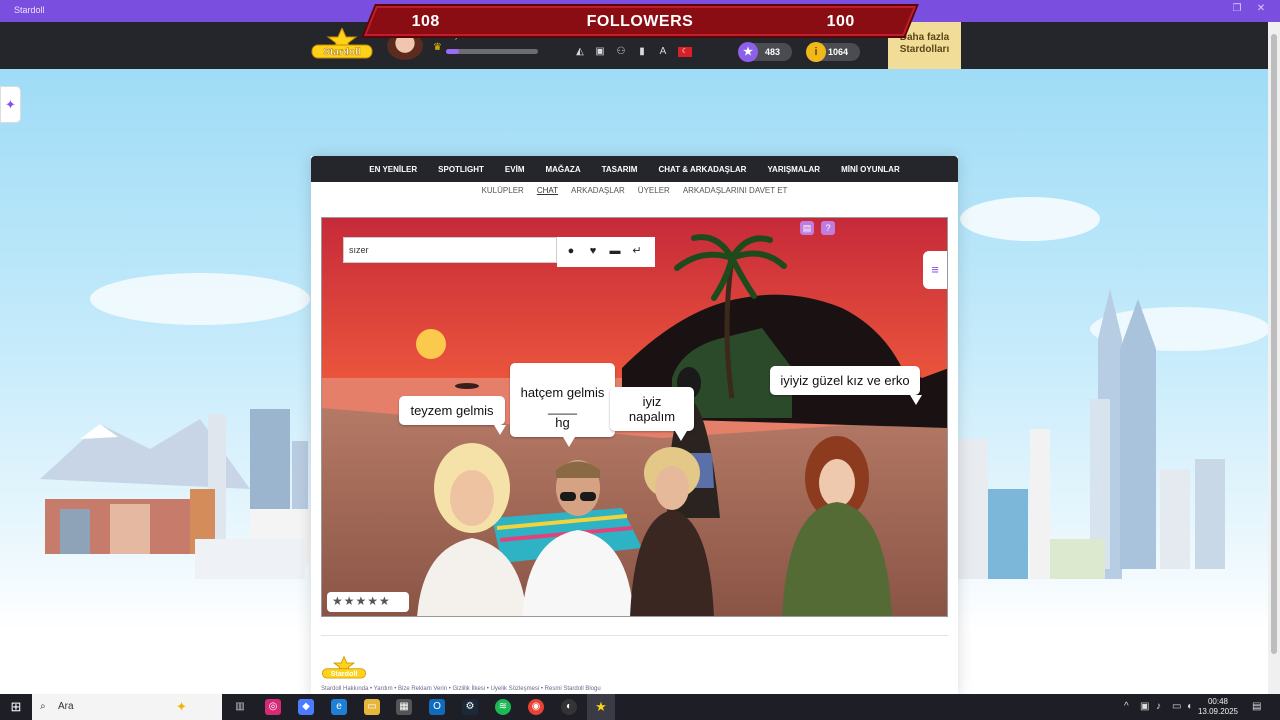  Describe the element at coordinates (748, 52) in the screenshot. I see `star-coin-icon: ★` at that location.